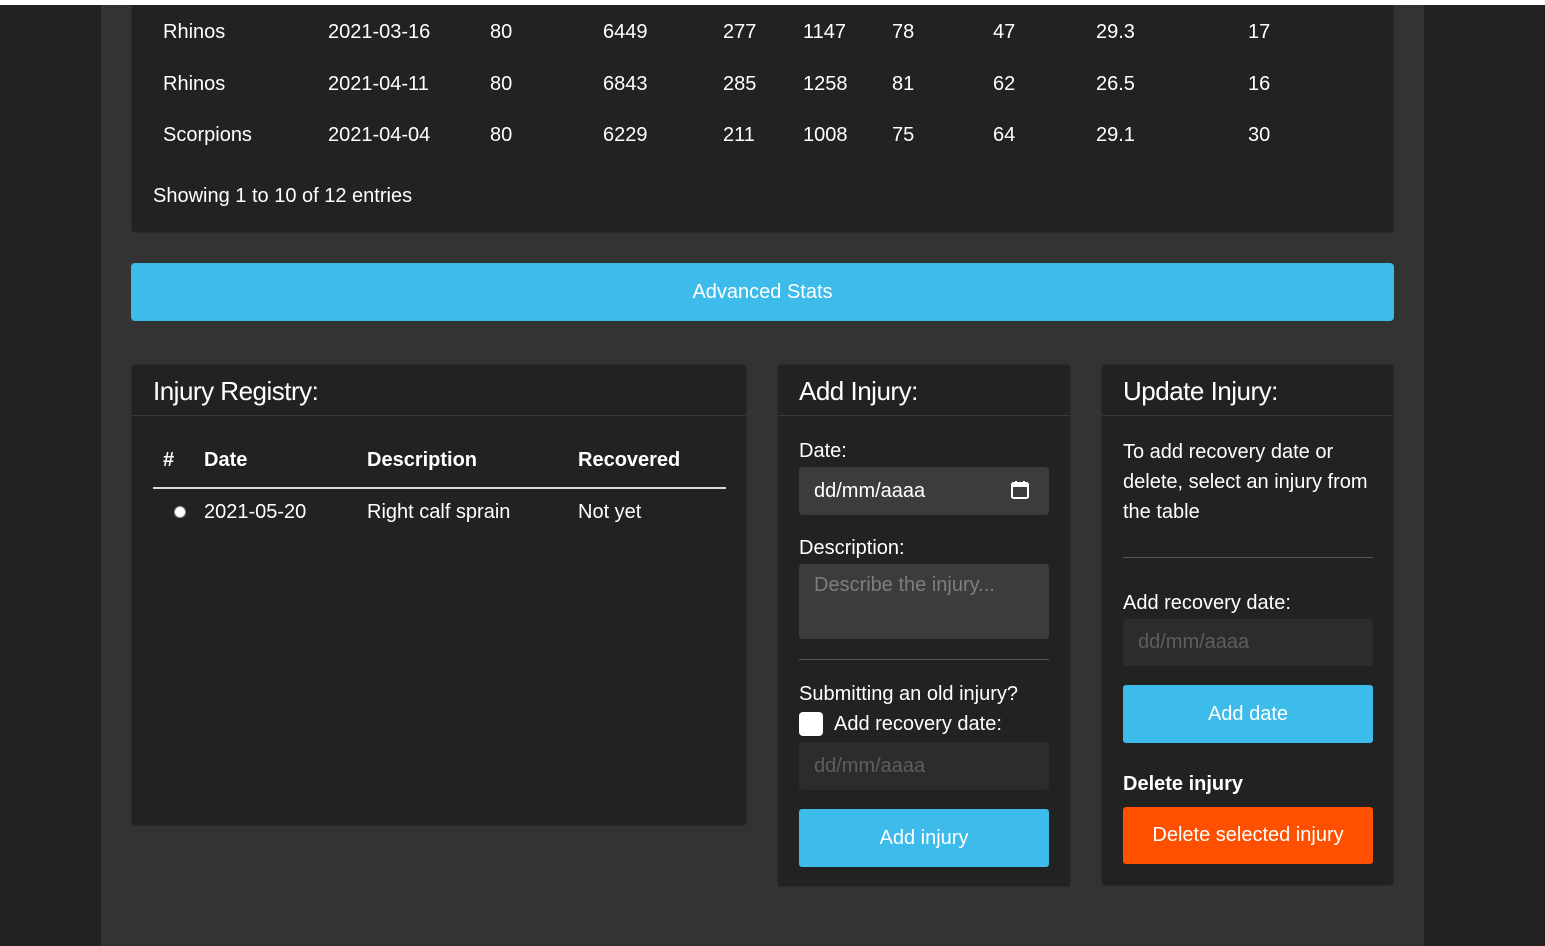  Describe the element at coordinates (870, 490) in the screenshot. I see `date-input-value: dd/mm/aaaa` at that location.